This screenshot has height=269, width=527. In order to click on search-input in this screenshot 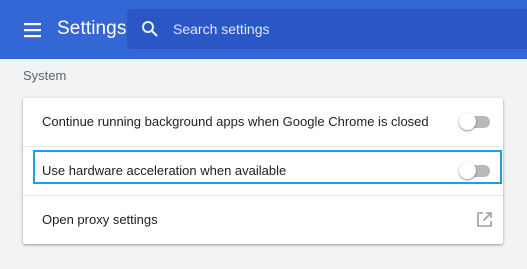, I will do `click(343, 29)`.